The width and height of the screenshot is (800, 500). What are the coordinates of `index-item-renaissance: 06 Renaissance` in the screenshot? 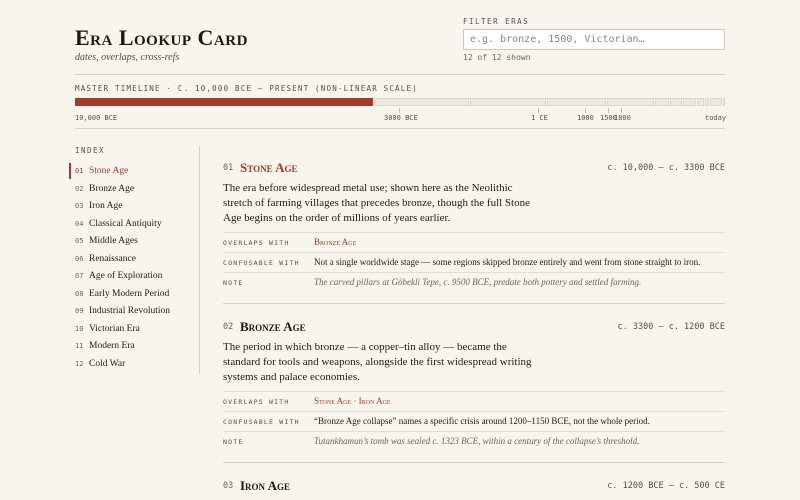 It's located at (131, 259).